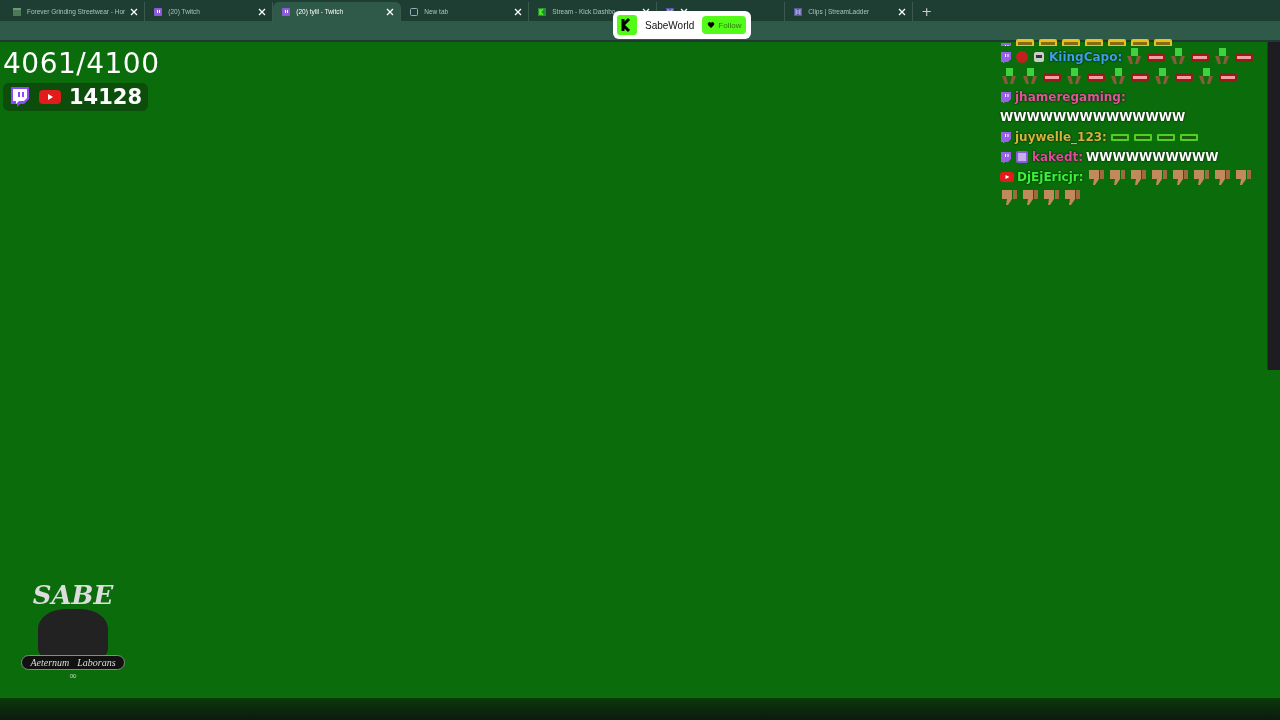 The width and height of the screenshot is (1280, 720). What do you see at coordinates (1022, 157) in the screenshot?
I see `subscriber-badge-icon` at bounding box center [1022, 157].